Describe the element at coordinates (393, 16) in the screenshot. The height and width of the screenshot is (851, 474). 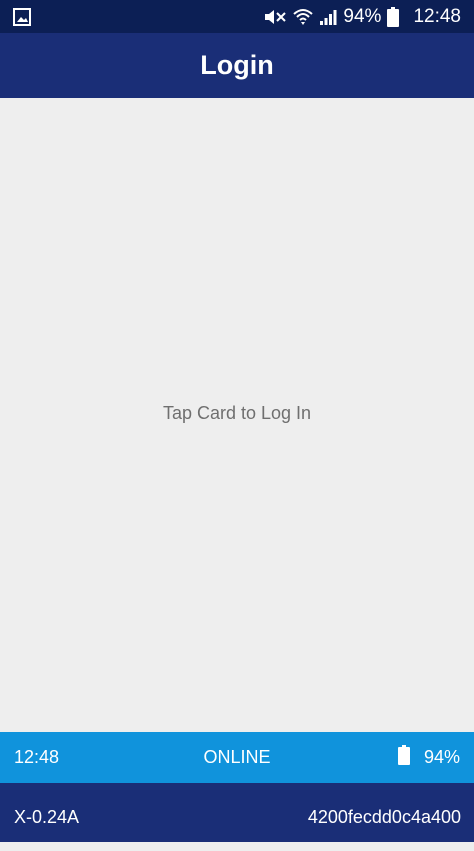
I see `battery-icon` at that location.